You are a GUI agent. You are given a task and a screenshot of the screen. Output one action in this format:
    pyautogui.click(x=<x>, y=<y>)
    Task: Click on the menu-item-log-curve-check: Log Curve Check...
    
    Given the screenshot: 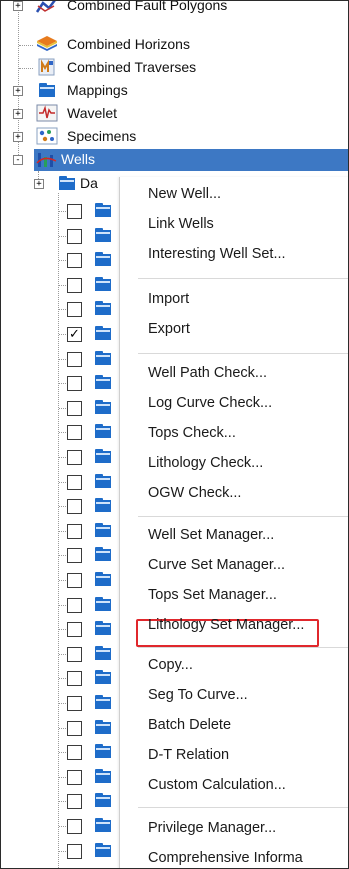 What is the action you would take?
    pyautogui.click(x=210, y=403)
    